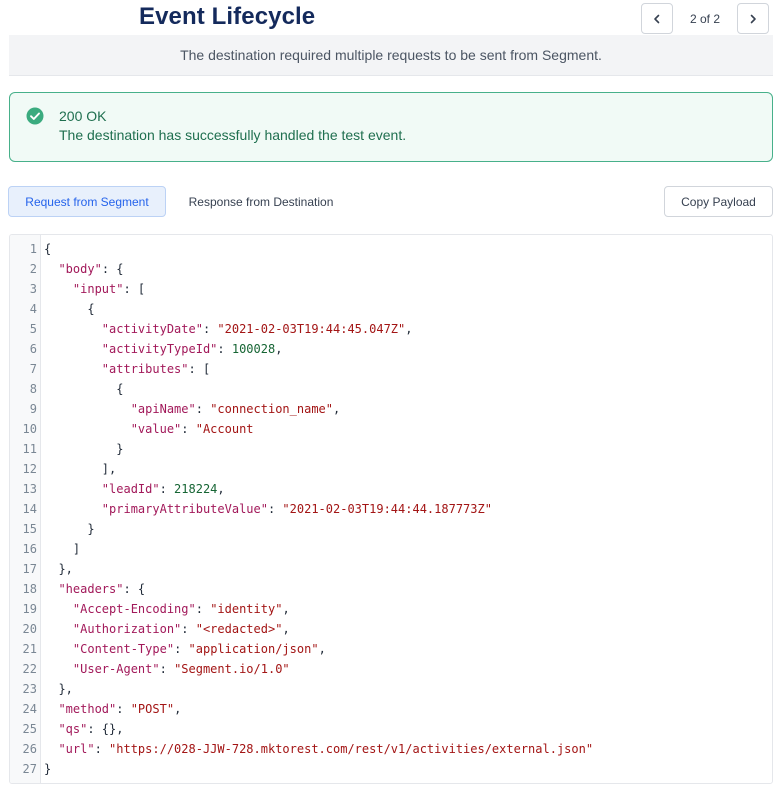 Image resolution: width=782 pixels, height=788 pixels. What do you see at coordinates (181, 629) in the screenshot?
I see `code-text: "Authorization": "<redacted>",` at bounding box center [181, 629].